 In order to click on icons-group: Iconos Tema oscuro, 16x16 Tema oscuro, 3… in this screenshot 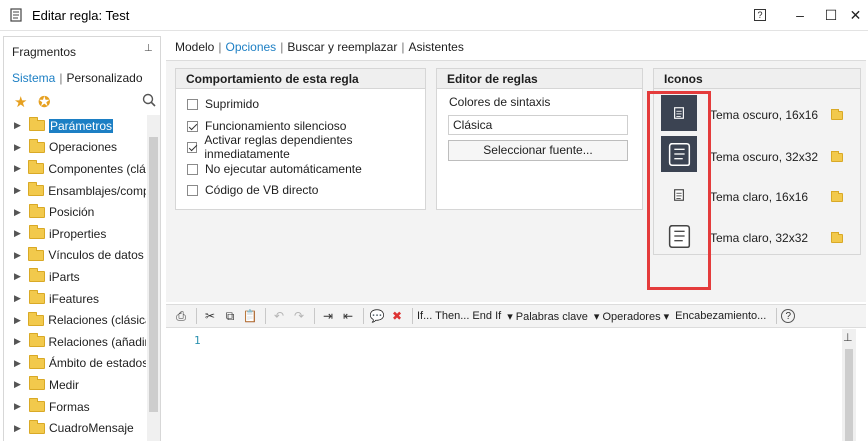, I will do `click(757, 161)`.